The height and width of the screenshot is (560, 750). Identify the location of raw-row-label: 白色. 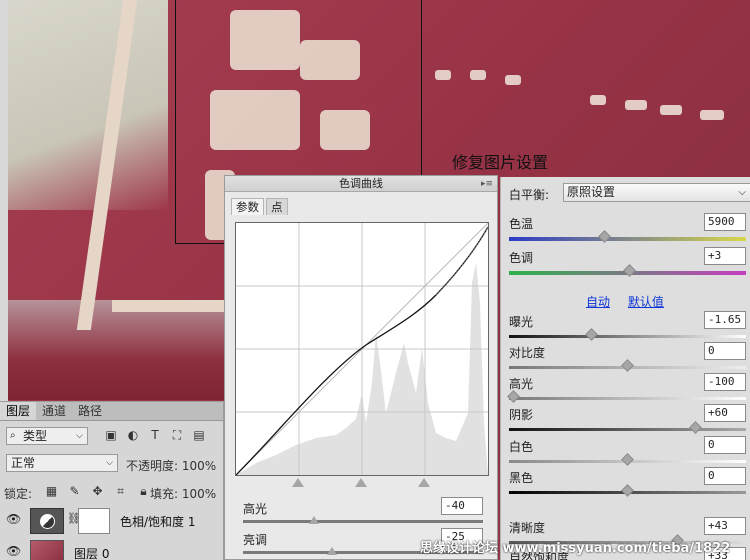
(521, 447).